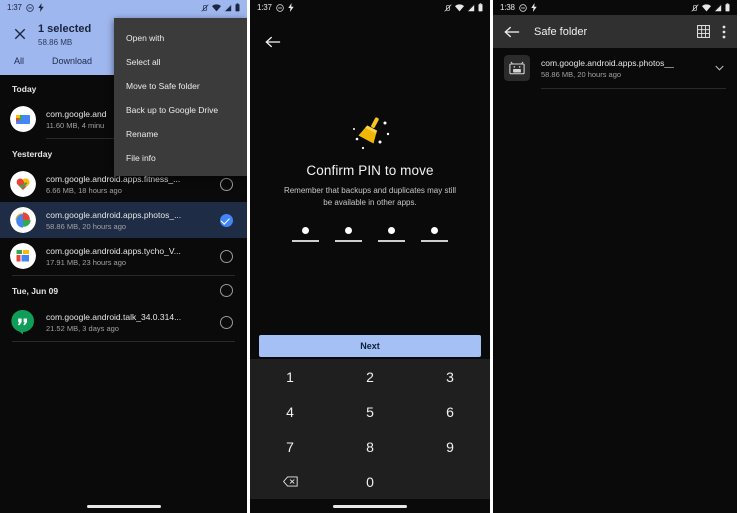 The image size is (740, 513). I want to click on next-button-wrapper: Next, so click(370, 346).